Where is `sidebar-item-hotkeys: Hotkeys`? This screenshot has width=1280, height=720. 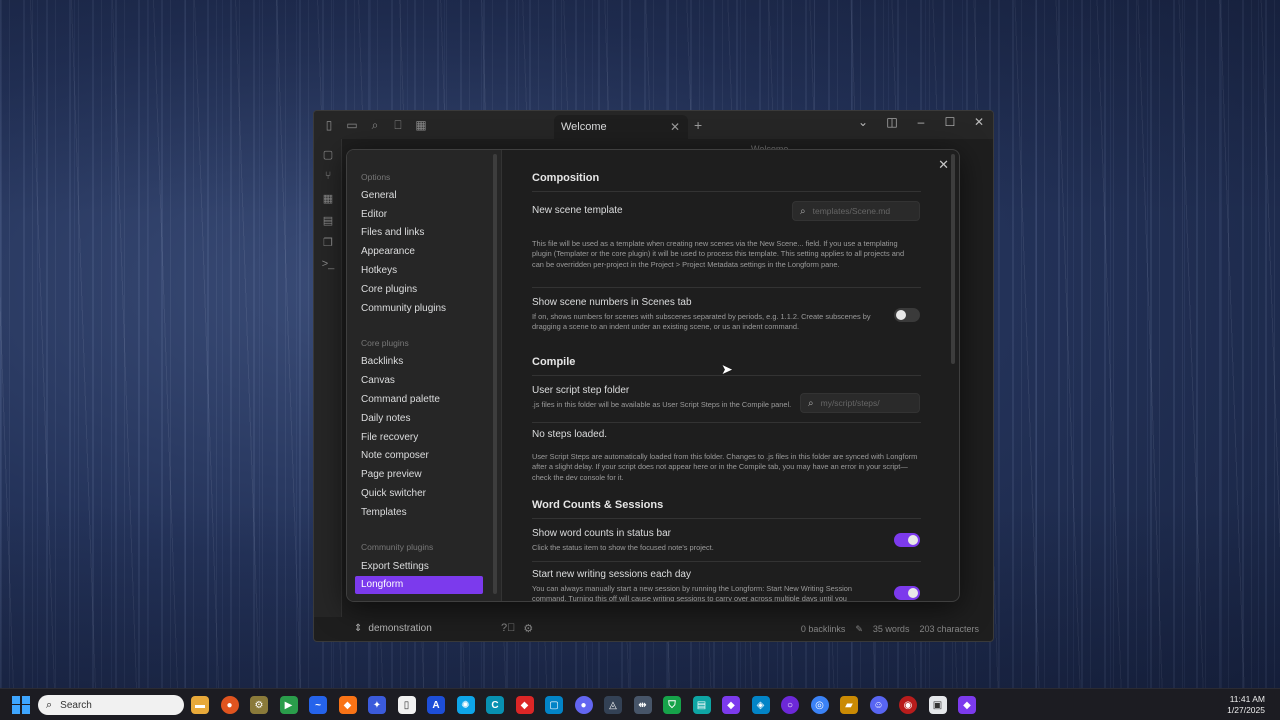 sidebar-item-hotkeys: Hotkeys is located at coordinates (420, 270).